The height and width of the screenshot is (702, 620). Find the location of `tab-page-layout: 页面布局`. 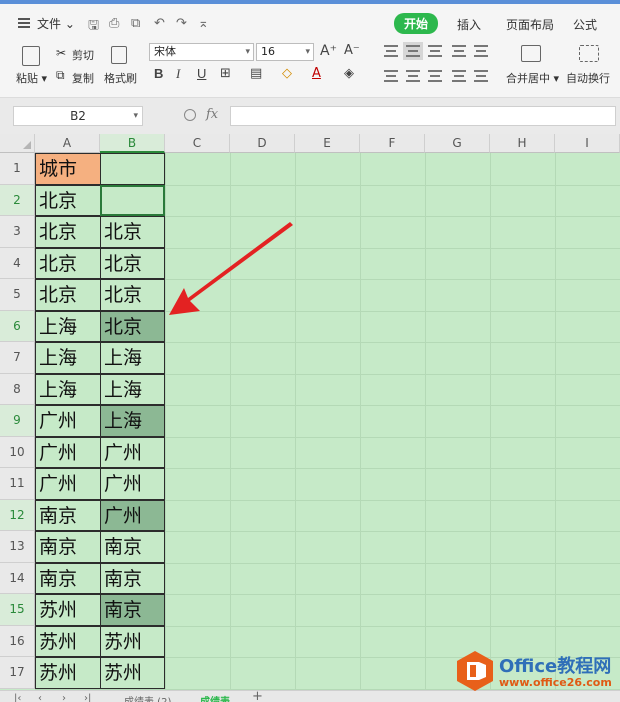

tab-page-layout: 页面布局 is located at coordinates (530, 24).